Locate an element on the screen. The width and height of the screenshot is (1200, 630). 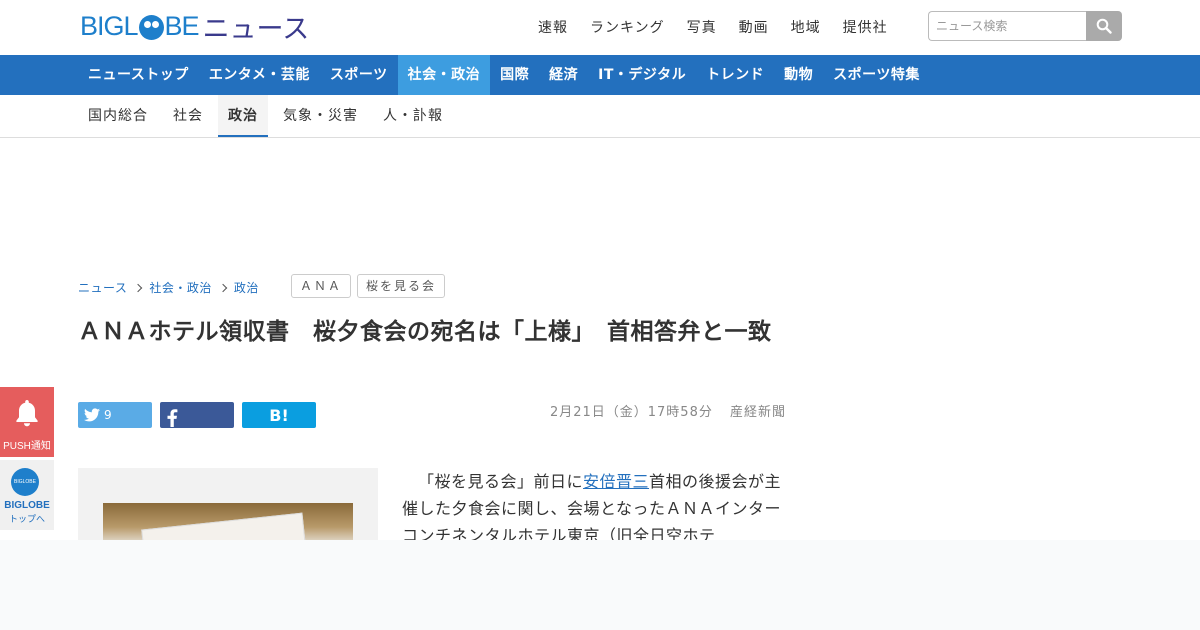
main-nav-it-digital: IT・デジタル is located at coordinates (642, 75).